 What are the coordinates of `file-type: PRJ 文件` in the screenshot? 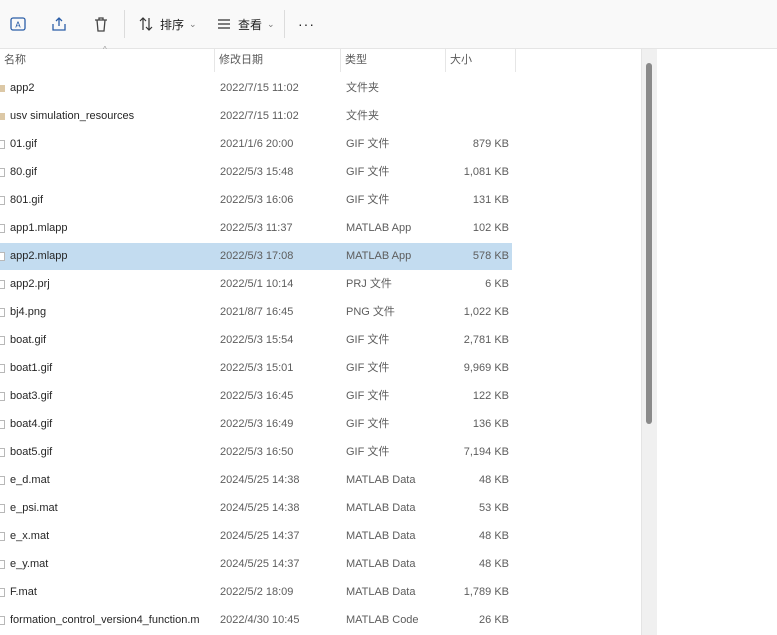 It's located at (369, 284).